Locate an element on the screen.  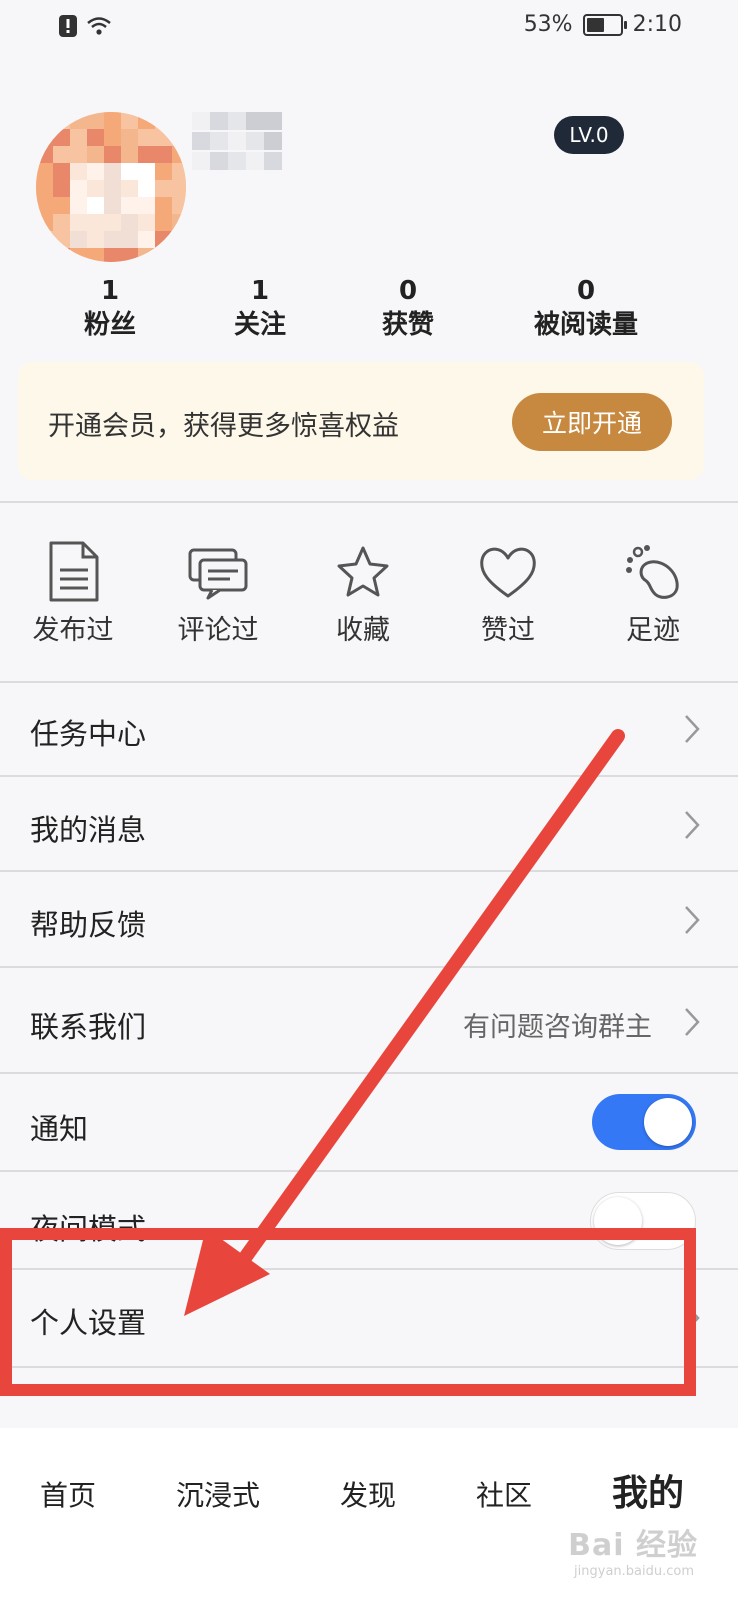
status-left is located at coordinates (85, 26).